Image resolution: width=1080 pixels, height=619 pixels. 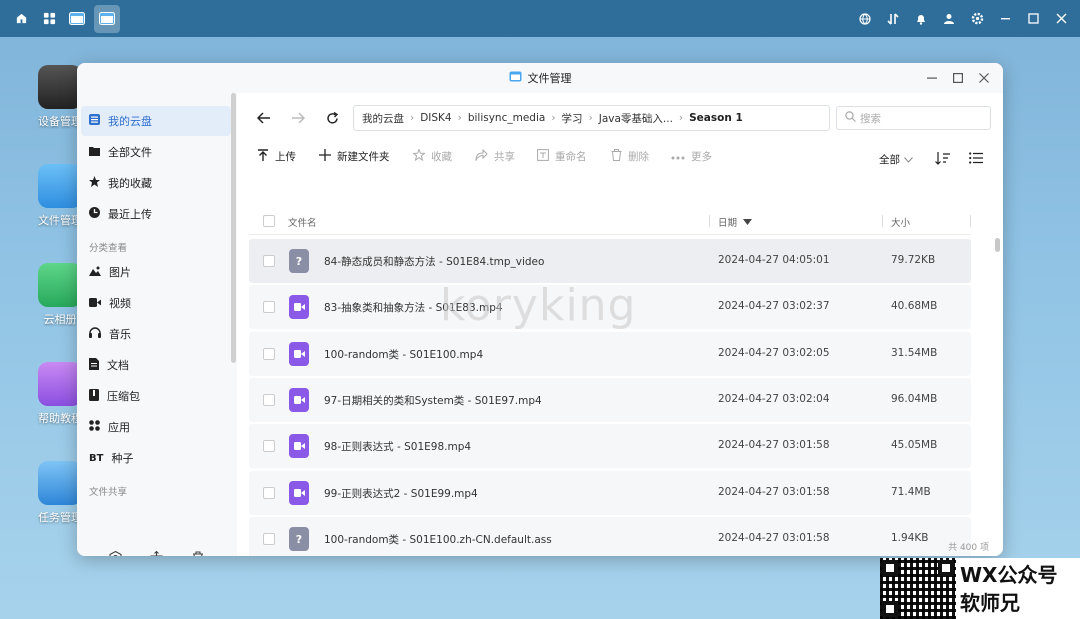 I want to click on sidebar-item-music: 音乐, so click(x=156, y=334).